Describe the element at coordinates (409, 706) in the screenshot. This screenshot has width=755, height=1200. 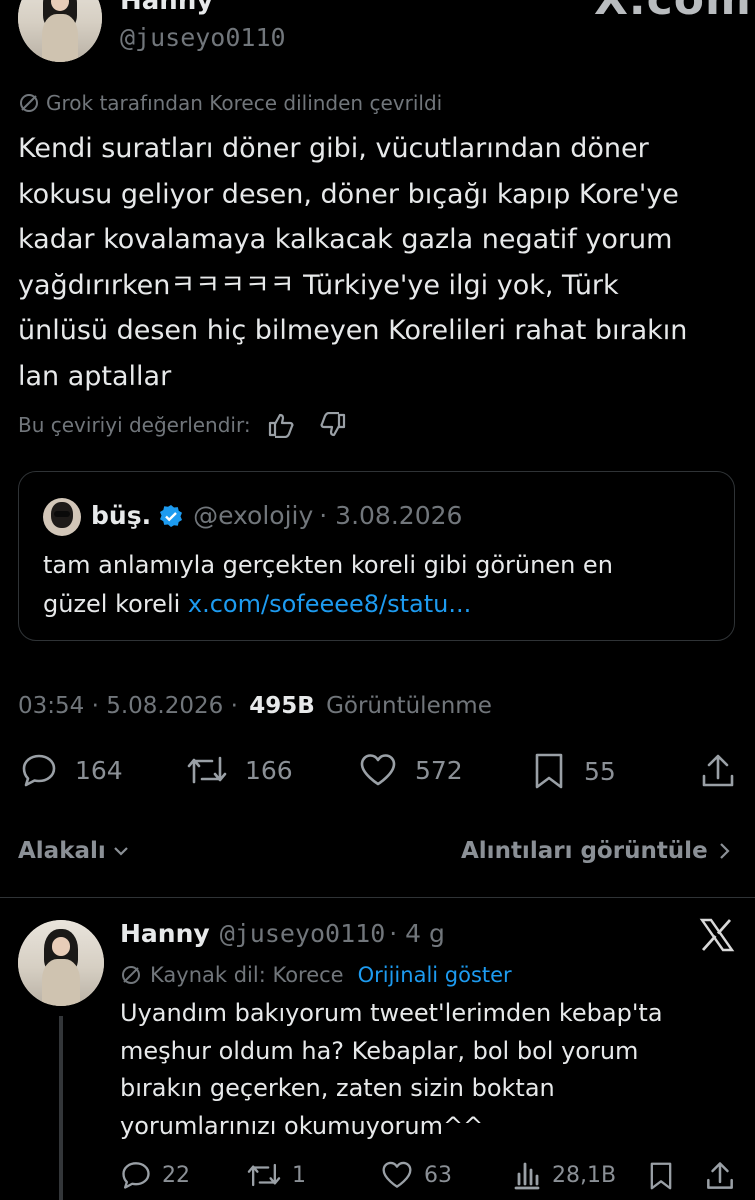
I see `views-label: Görüntülenme` at that location.